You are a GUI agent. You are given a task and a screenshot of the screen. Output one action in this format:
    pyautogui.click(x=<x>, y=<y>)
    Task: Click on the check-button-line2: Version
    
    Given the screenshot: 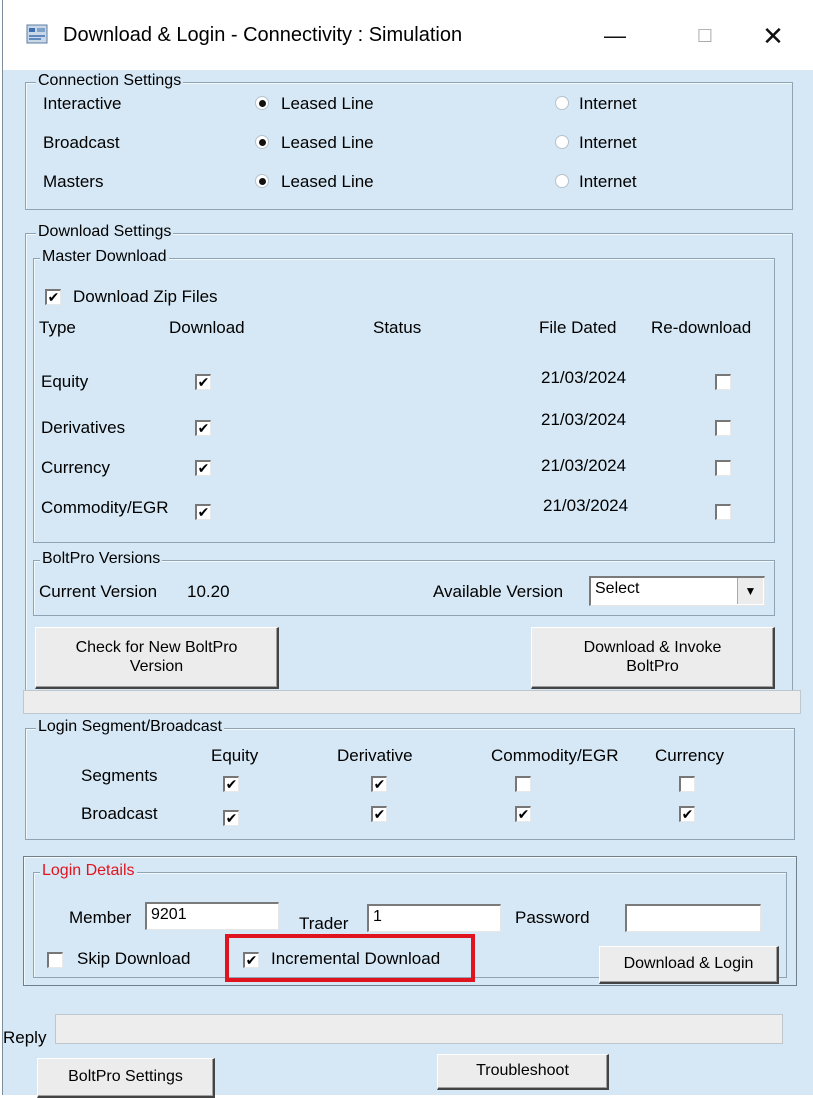 What is the action you would take?
    pyautogui.click(x=156, y=666)
    